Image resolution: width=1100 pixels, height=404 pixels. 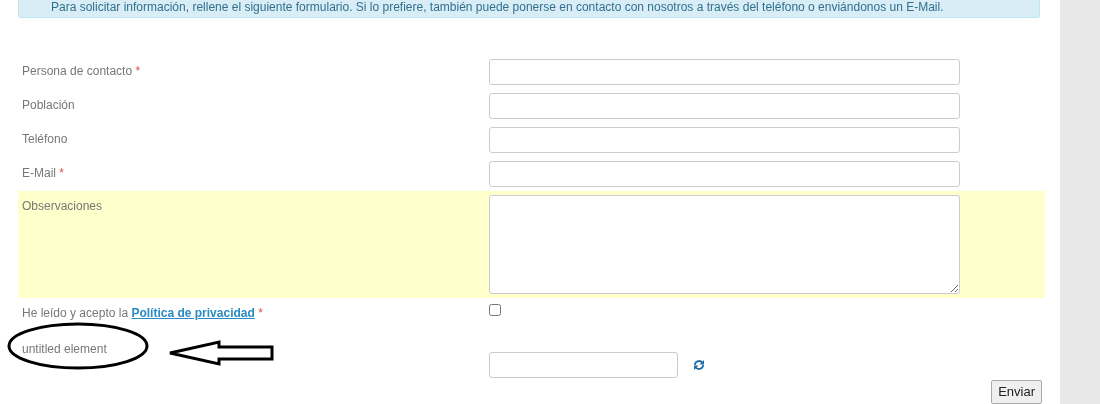 What do you see at coordinates (1016, 392) in the screenshot?
I see `submit-button: Enviar` at bounding box center [1016, 392].